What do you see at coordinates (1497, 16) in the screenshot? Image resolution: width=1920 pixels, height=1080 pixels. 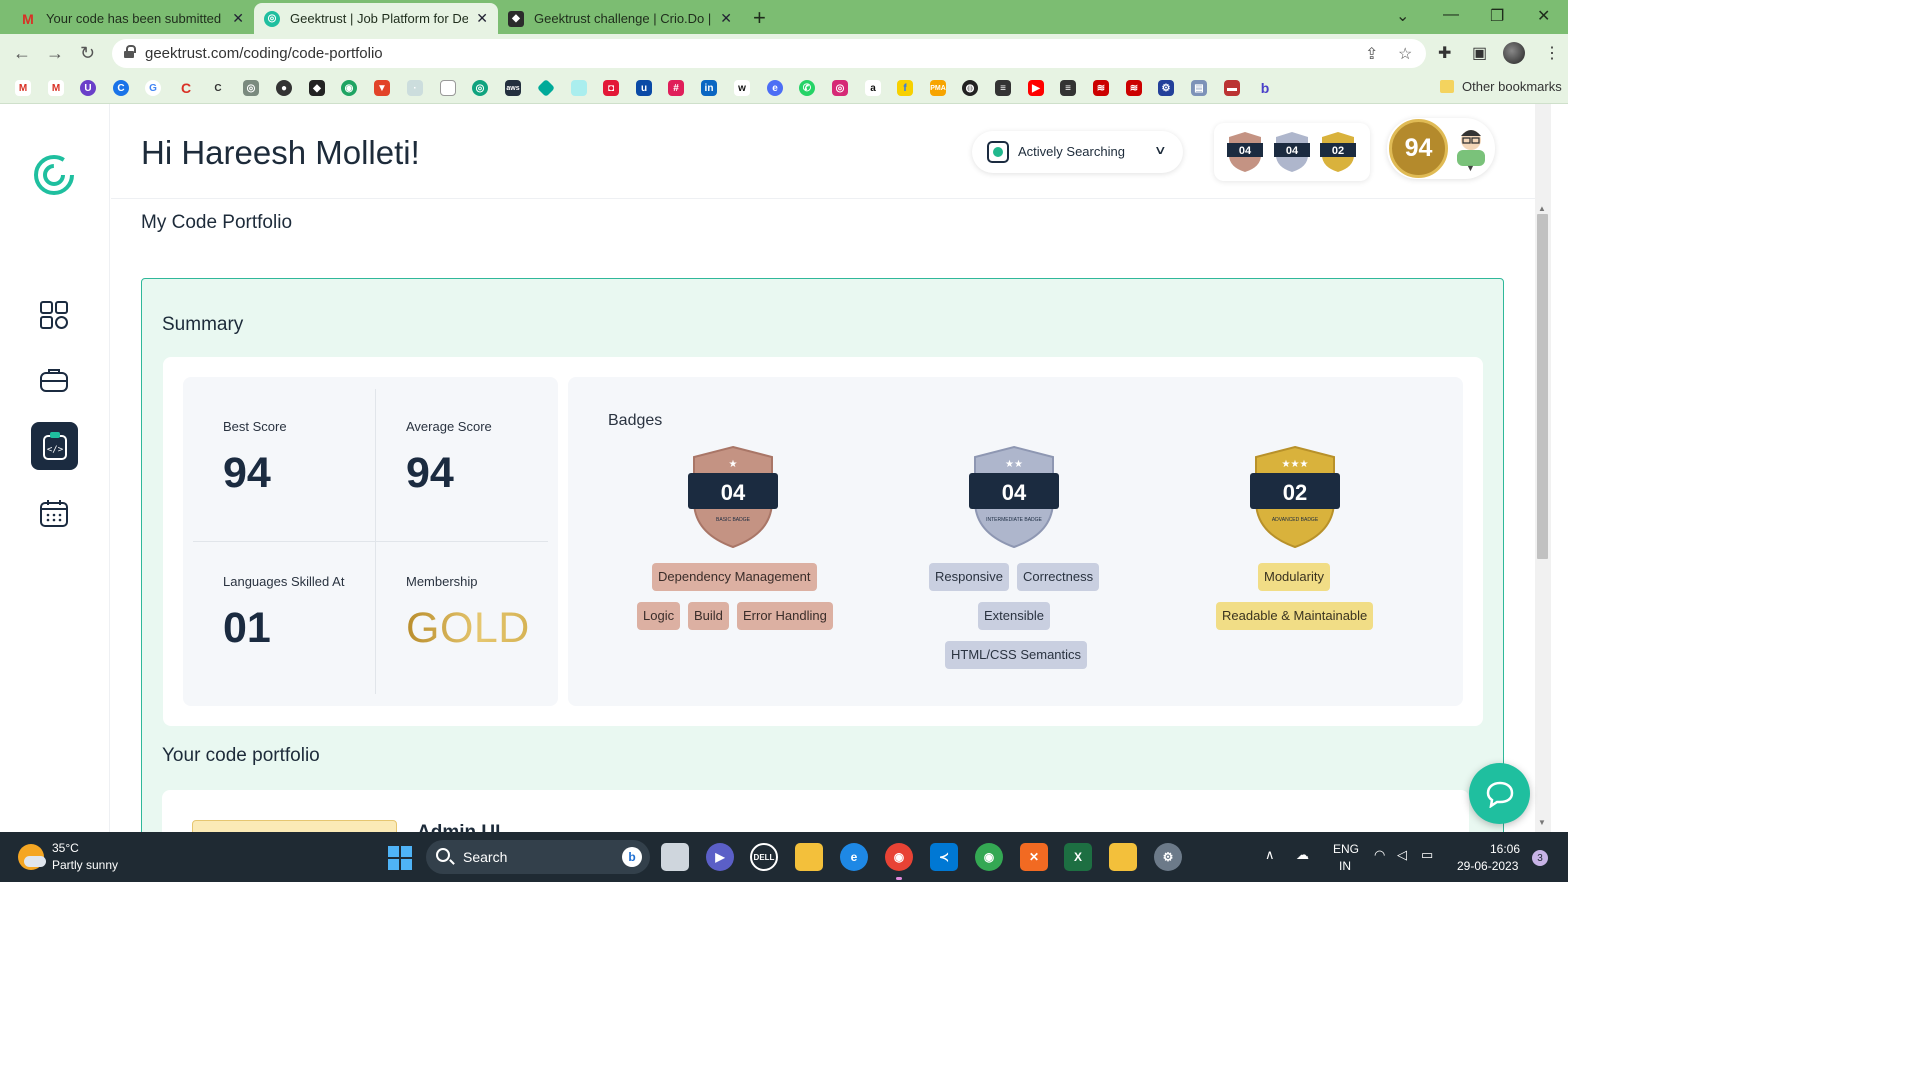 I see `restore-icon: ❐` at bounding box center [1497, 16].